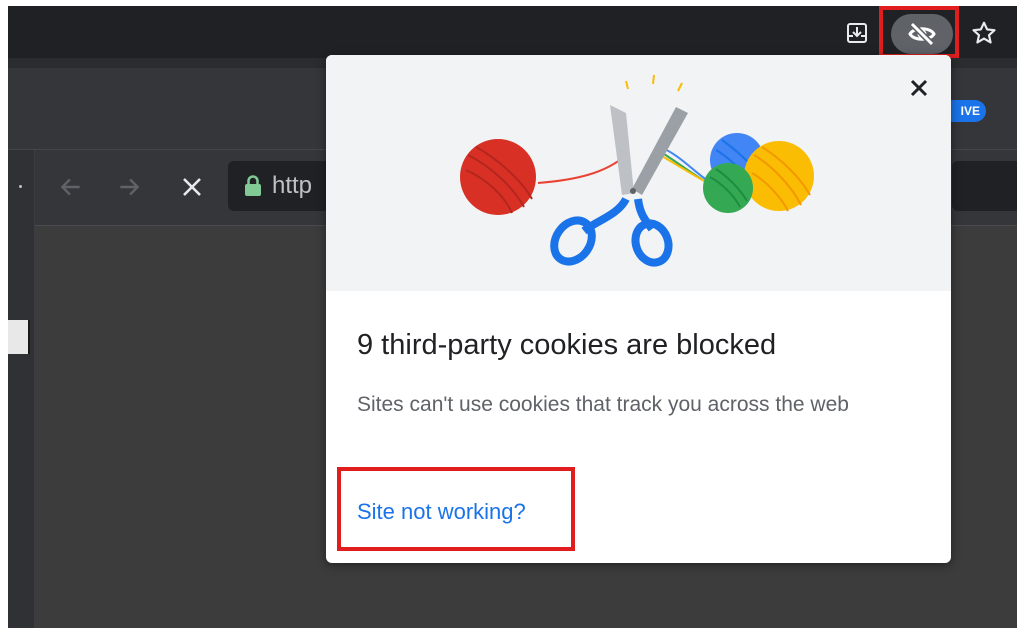 The width and height of the screenshot is (1017, 628). Describe the element at coordinates (919, 32) in the screenshot. I see `highlight-box-eye` at that location.